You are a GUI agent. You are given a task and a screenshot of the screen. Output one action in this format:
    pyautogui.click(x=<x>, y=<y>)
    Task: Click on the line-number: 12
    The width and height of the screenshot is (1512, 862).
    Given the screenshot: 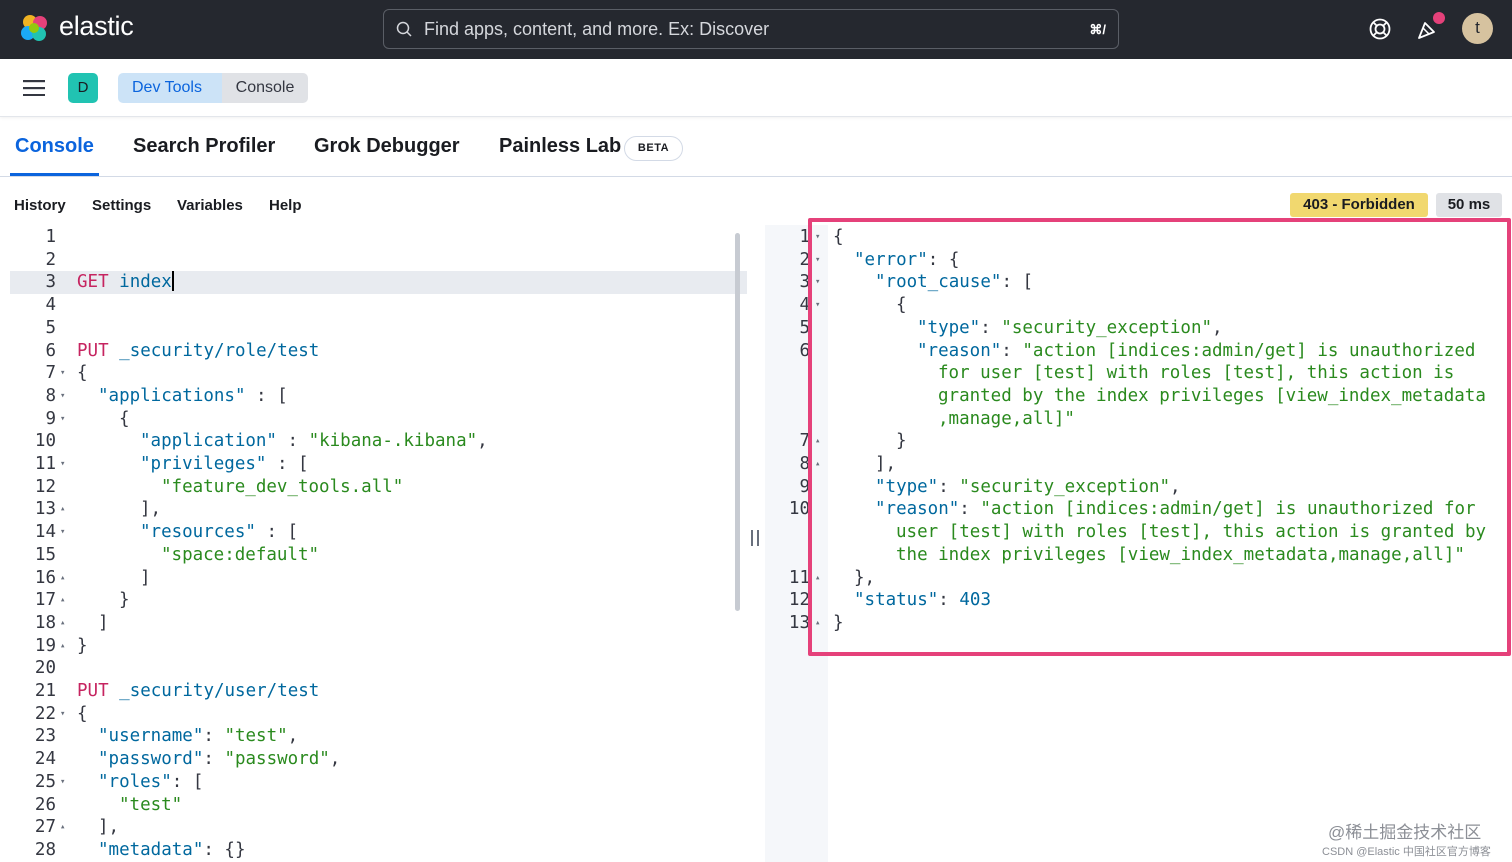 What is the action you would take?
    pyautogui.click(x=45, y=486)
    